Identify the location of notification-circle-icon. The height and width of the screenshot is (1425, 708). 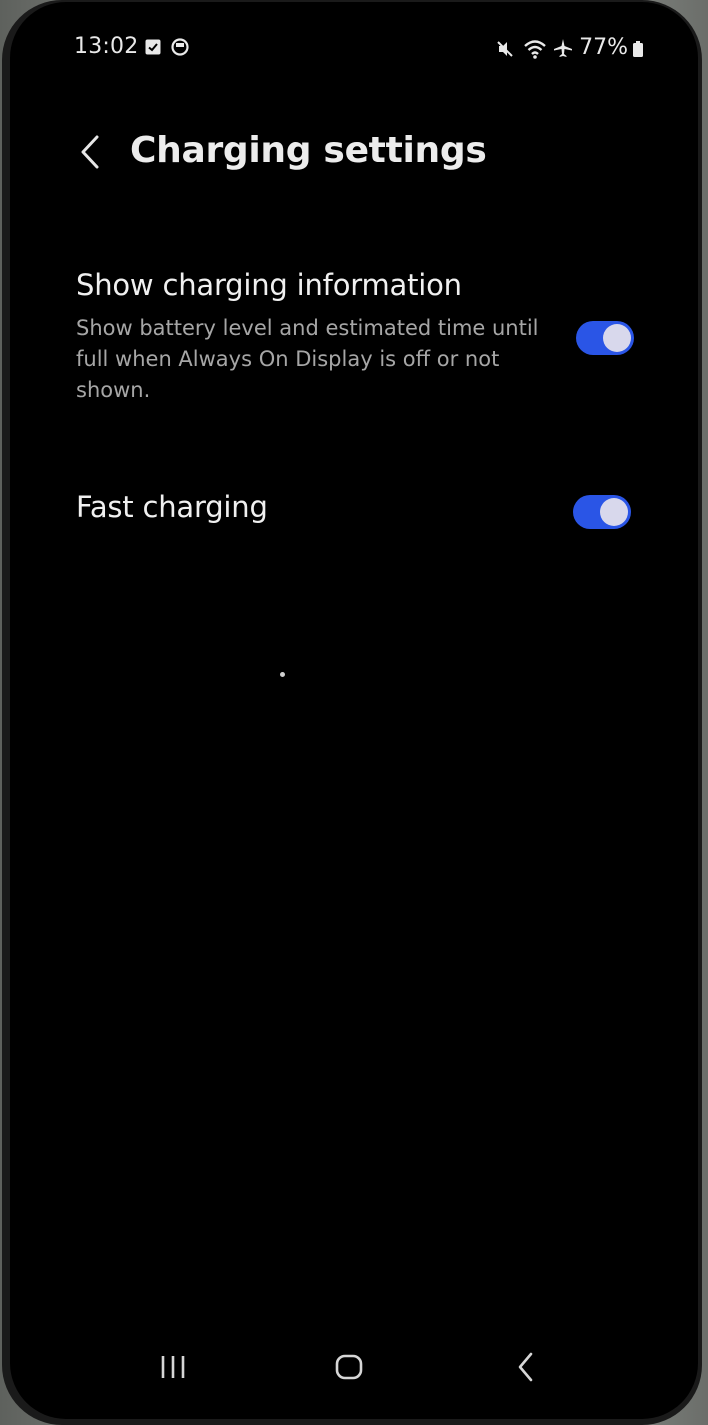
(180, 47).